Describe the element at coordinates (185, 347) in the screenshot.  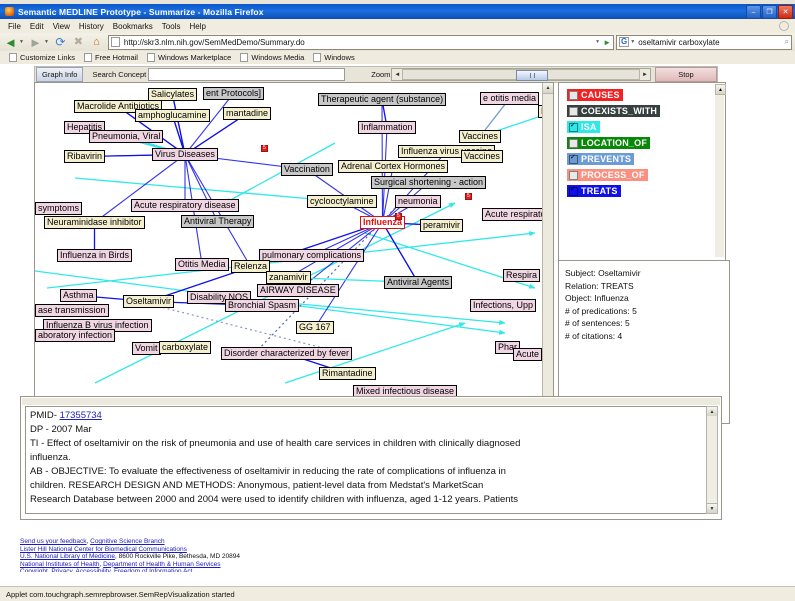
I see `graph-node: carboxylate` at that location.